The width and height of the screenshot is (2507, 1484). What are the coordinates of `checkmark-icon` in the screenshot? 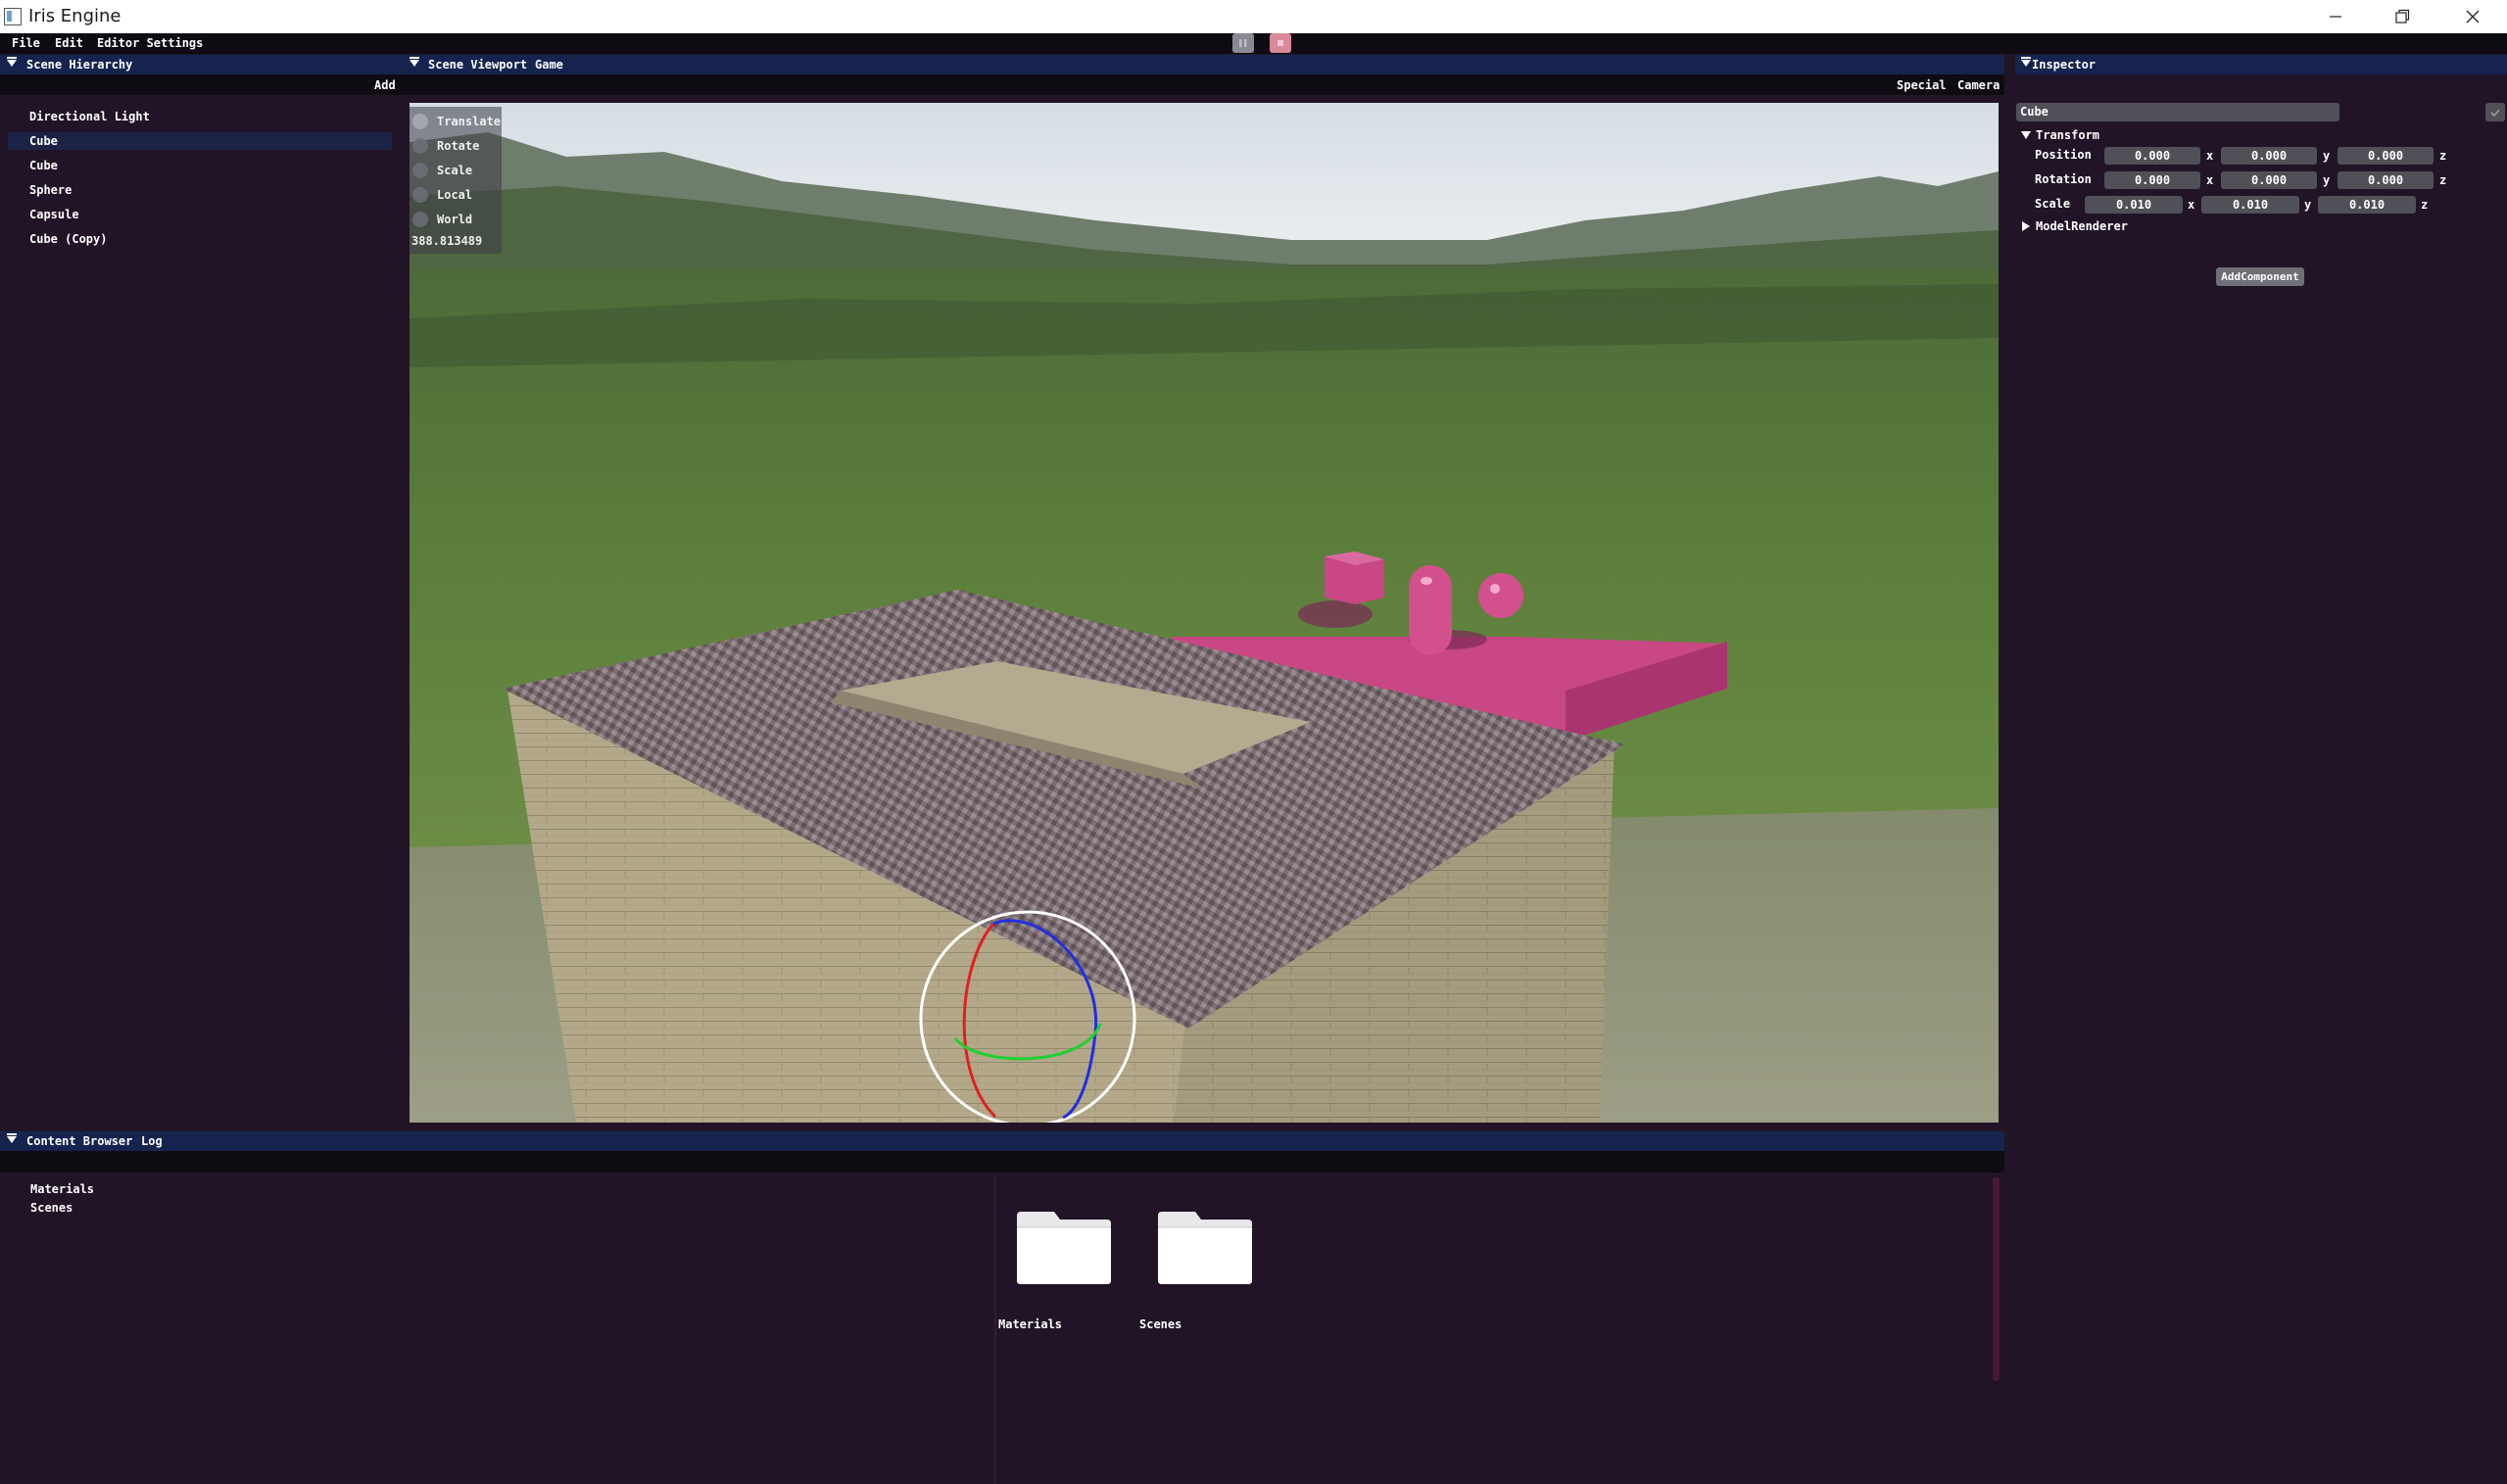 It's located at (2495, 112).